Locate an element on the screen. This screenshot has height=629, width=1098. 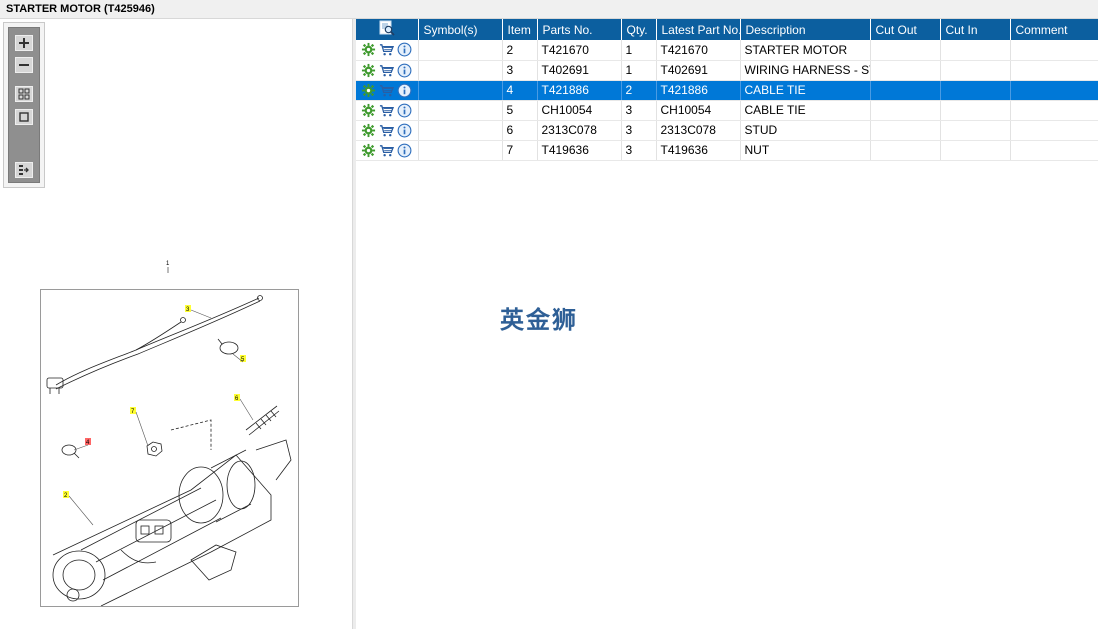
cell-description: STUD is located at coordinates (805, 130).